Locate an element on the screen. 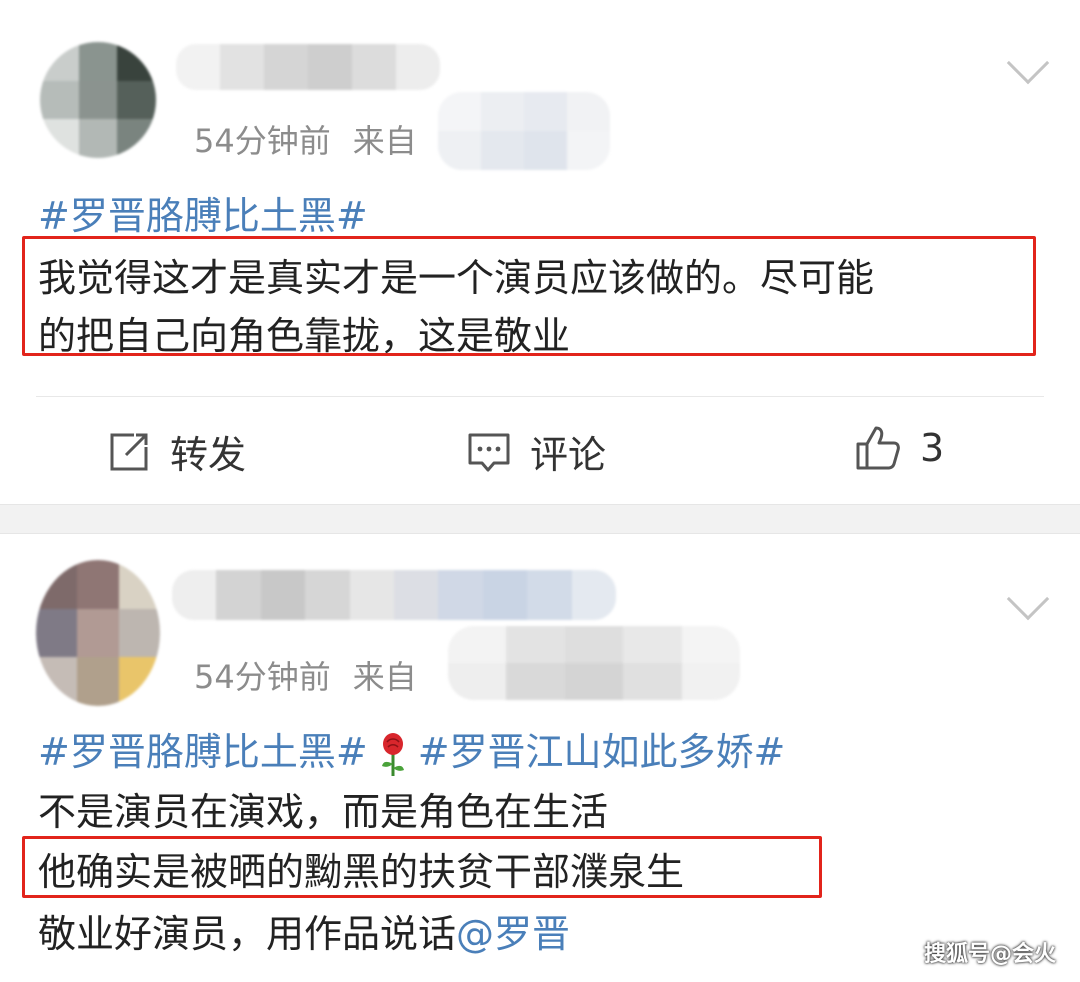 This screenshot has height=982, width=1080. rose-emoji-icon is located at coordinates (393, 755).